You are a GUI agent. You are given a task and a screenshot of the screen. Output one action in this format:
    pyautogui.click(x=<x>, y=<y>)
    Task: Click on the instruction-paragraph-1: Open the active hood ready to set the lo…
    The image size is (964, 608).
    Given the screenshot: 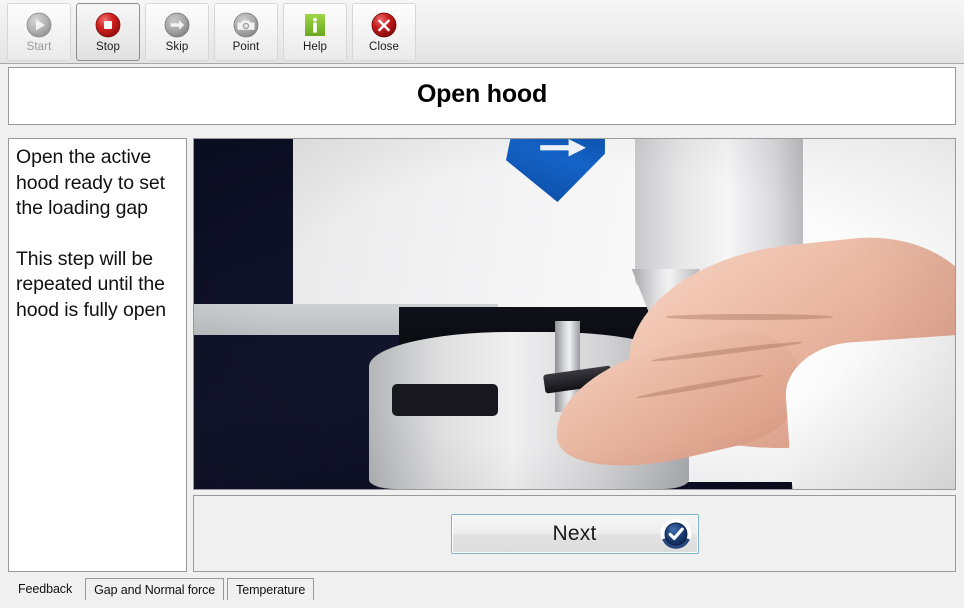 What is the action you would take?
    pyautogui.click(x=90, y=182)
    